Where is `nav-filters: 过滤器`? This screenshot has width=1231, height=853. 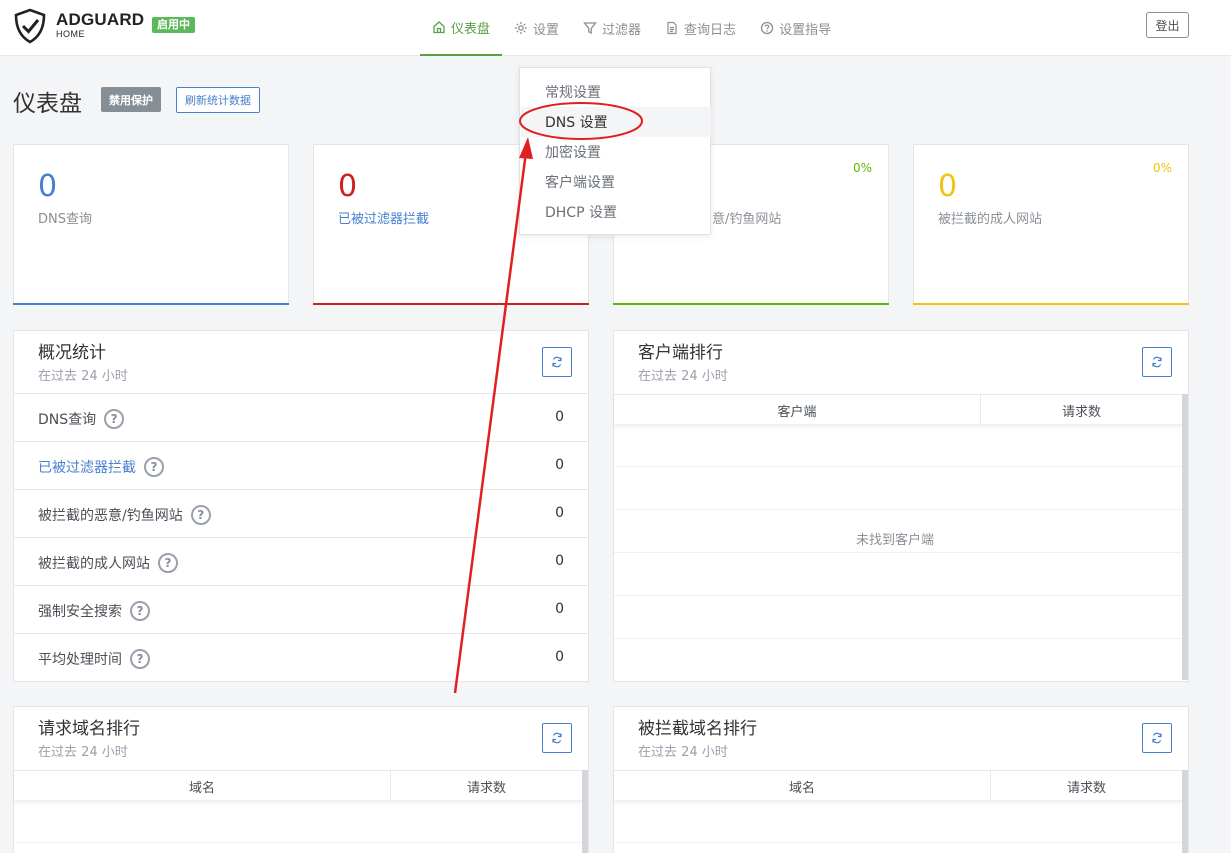 nav-filters: 过滤器 is located at coordinates (612, 28).